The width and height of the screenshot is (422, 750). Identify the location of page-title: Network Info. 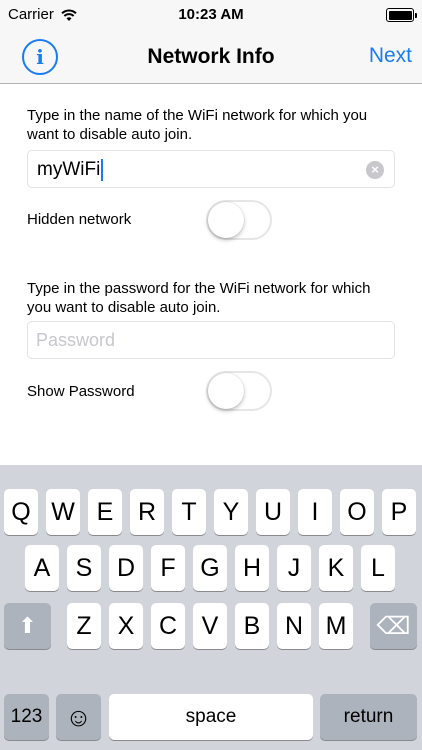
(211, 56).